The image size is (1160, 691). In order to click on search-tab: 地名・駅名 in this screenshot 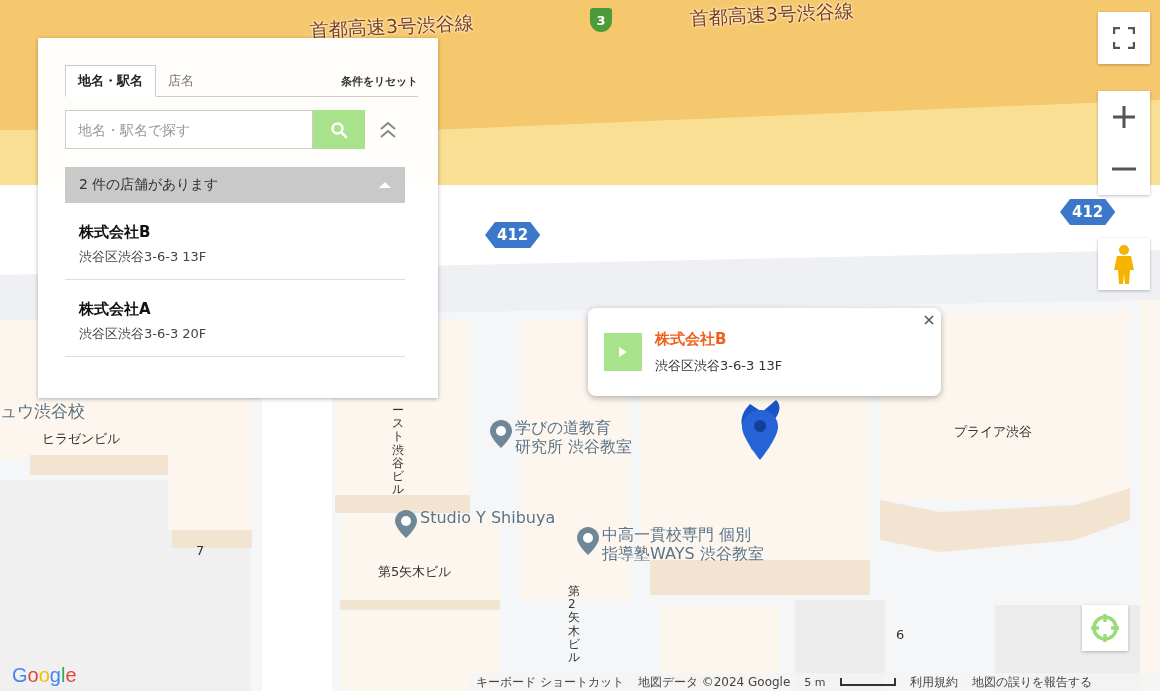, I will do `click(110, 81)`.